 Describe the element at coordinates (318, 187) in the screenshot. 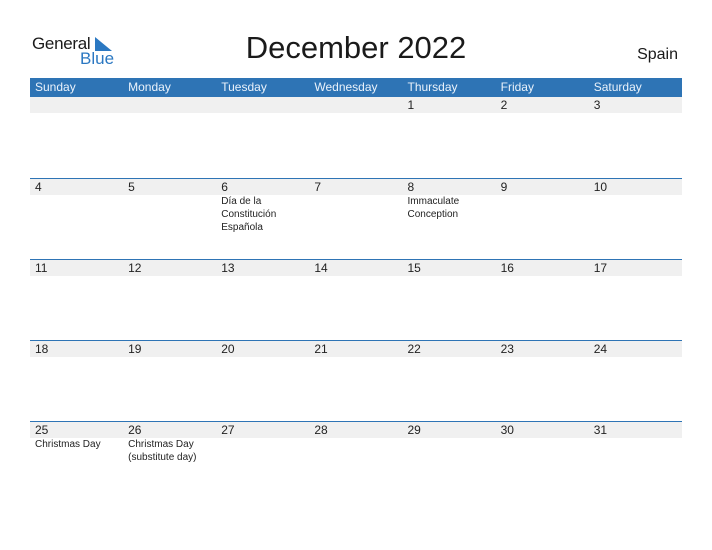

I see `day-number: 7` at that location.